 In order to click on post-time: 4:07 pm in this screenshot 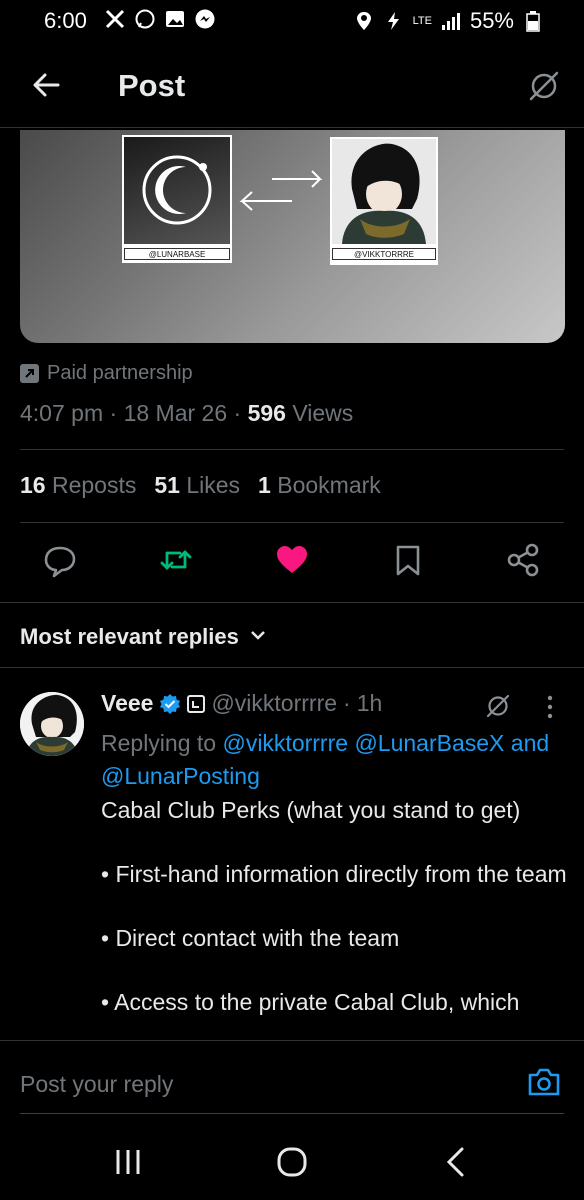, I will do `click(62, 413)`.